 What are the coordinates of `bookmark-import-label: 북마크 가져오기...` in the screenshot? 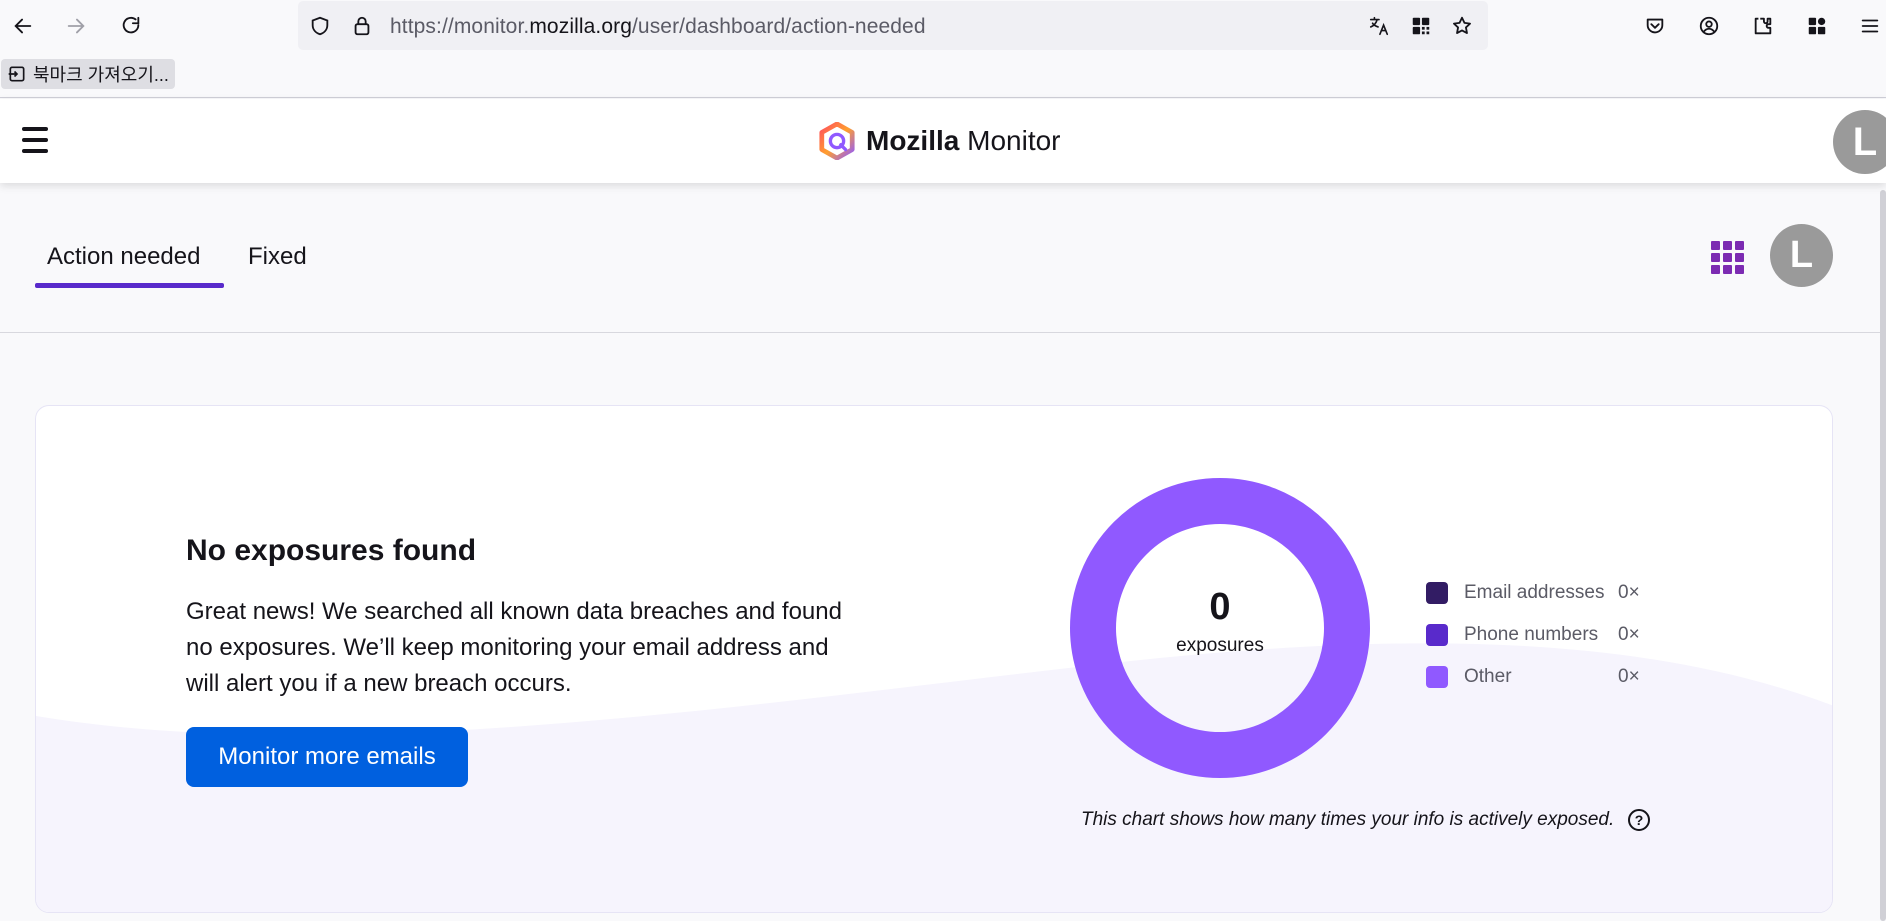 It's located at (101, 75).